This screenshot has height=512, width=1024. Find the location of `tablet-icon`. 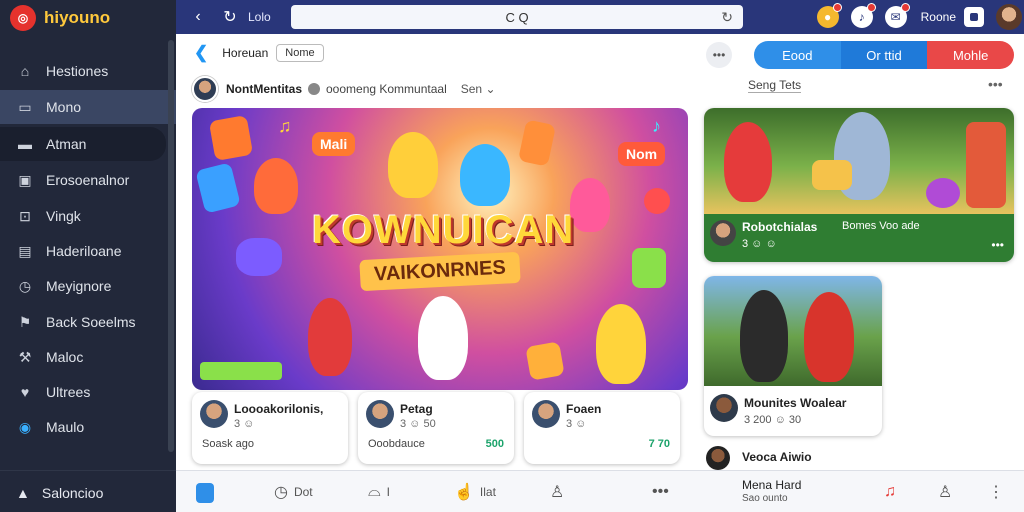

tablet-icon is located at coordinates (545, 361).